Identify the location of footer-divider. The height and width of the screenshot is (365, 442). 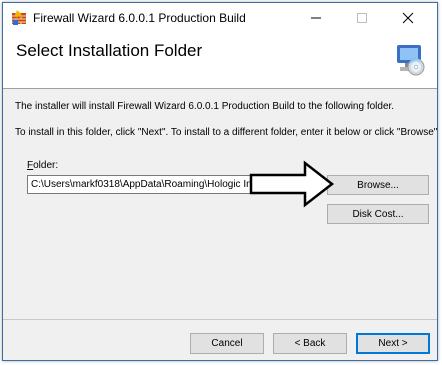
(220, 319).